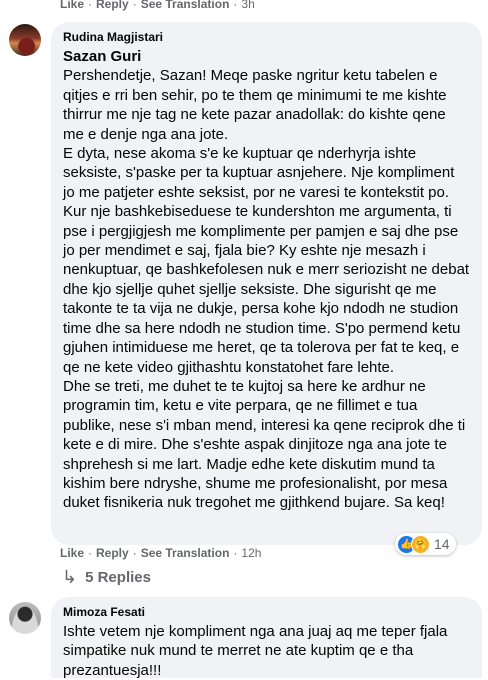 The height and width of the screenshot is (680, 488). Describe the element at coordinates (70, 577) in the screenshot. I see `reply-arrow-icon: ↳` at that location.